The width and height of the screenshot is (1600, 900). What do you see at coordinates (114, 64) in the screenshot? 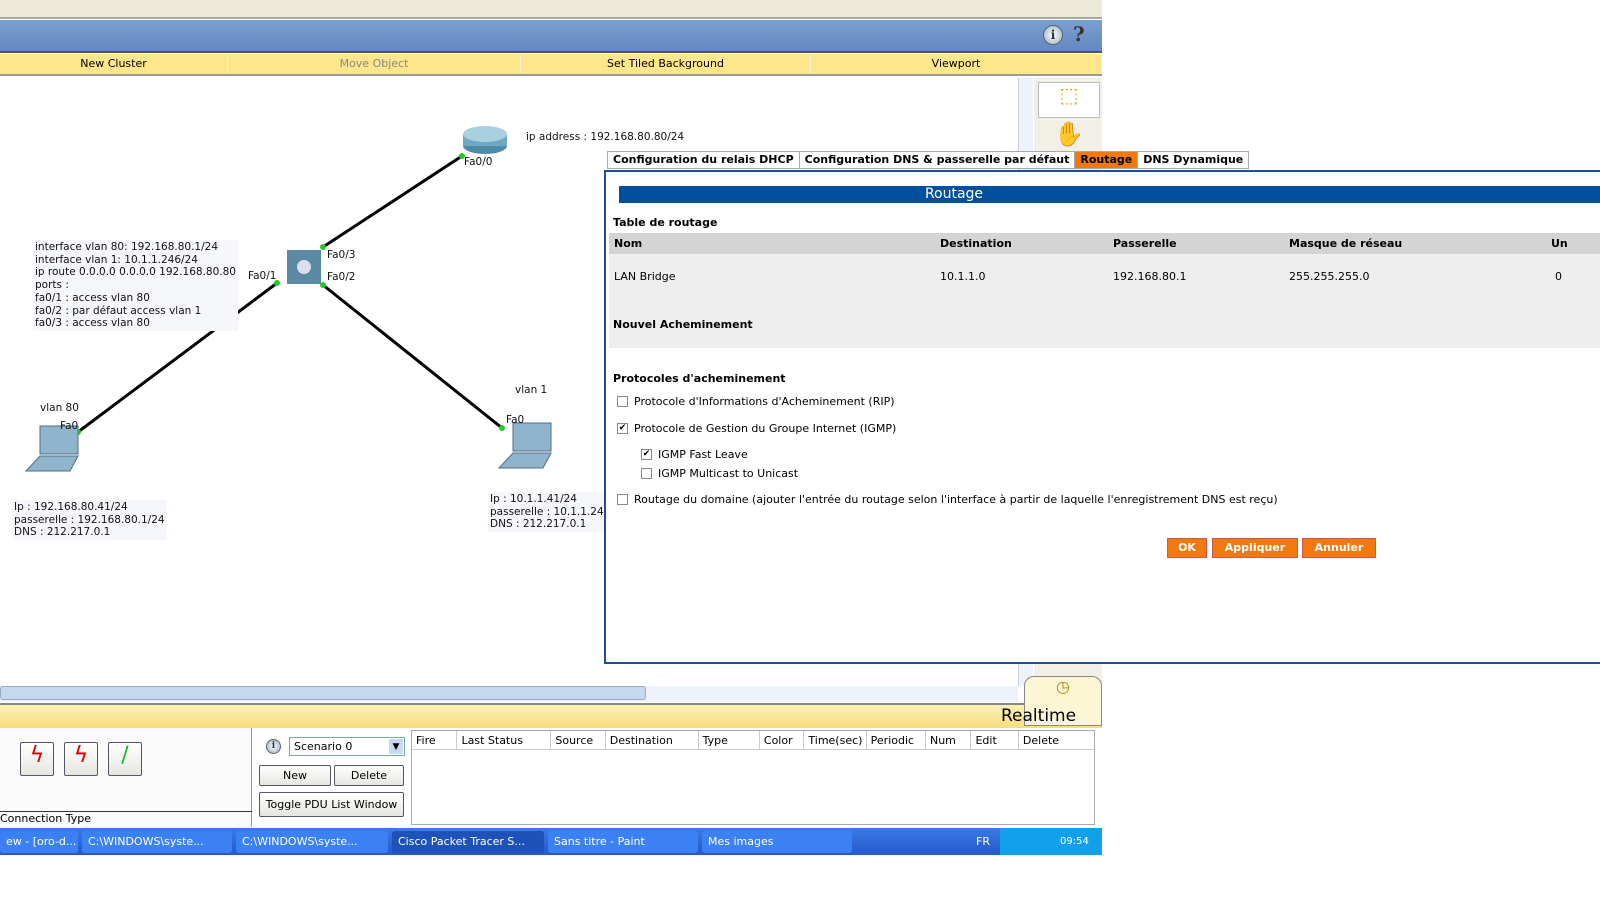
I see `new-cluster-button: New Cluster` at bounding box center [114, 64].